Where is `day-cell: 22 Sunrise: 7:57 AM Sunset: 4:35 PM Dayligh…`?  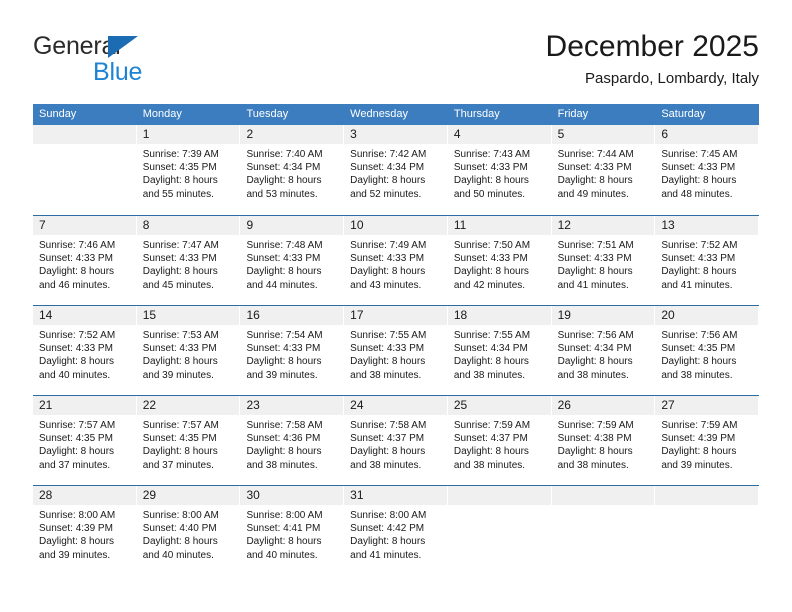 day-cell: 22 Sunrise: 7:57 AM Sunset: 4:35 PM Dayligh… is located at coordinates (188, 440).